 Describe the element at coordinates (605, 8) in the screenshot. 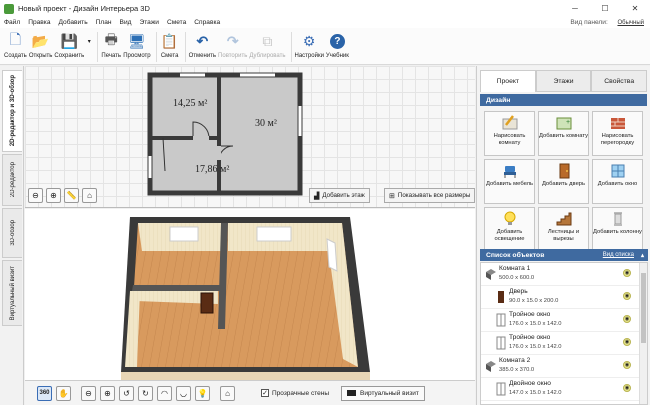

I see `maximize-button: ☐` at that location.